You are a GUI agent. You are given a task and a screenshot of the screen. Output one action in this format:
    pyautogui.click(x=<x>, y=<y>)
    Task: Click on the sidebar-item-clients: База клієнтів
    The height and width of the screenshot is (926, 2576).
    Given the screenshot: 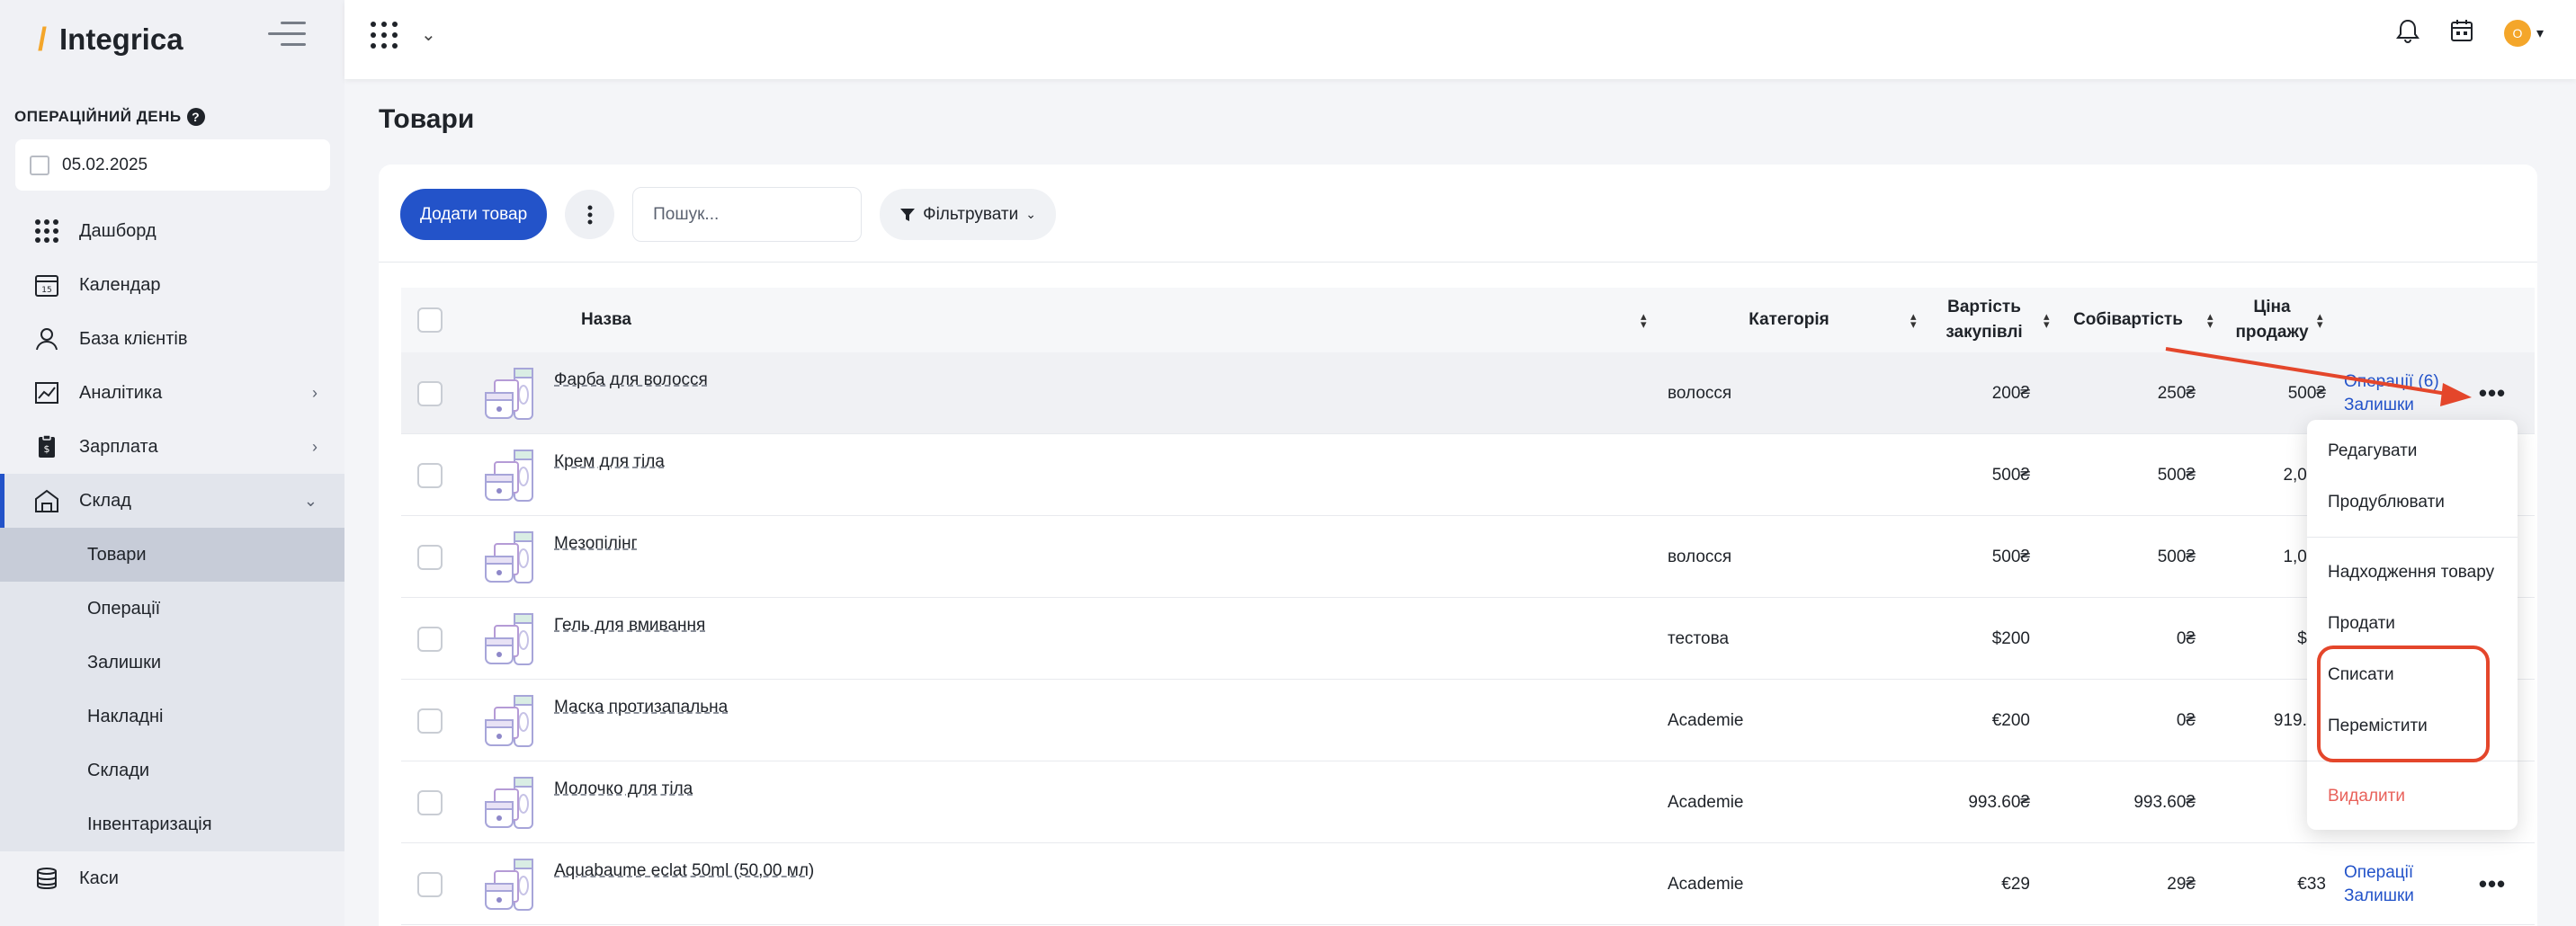 What is the action you would take?
    pyautogui.click(x=172, y=339)
    